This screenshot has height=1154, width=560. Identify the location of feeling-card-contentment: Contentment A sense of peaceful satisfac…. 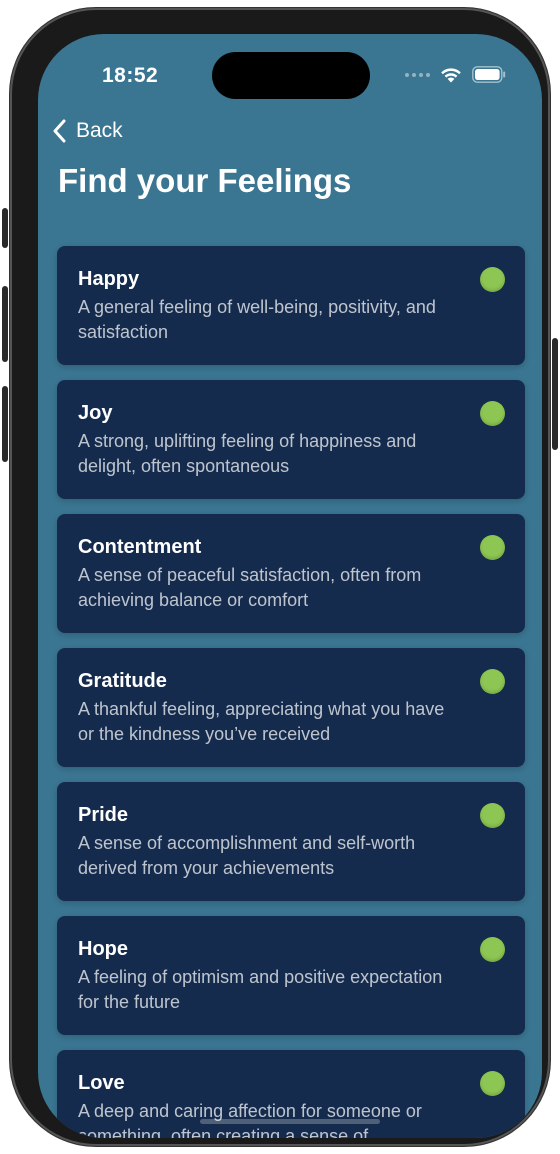
(291, 573).